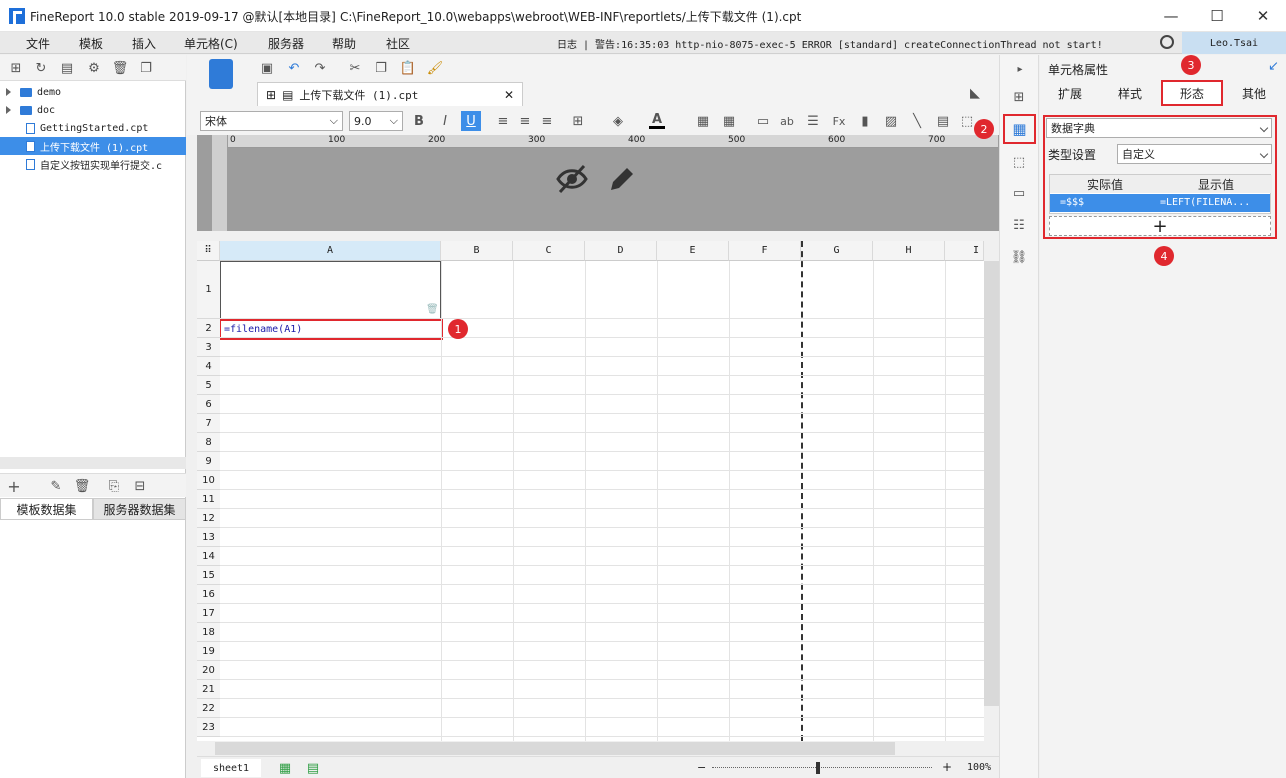  What do you see at coordinates (208, 251) in the screenshot?
I see `corner-cell: ⠿` at bounding box center [208, 251].